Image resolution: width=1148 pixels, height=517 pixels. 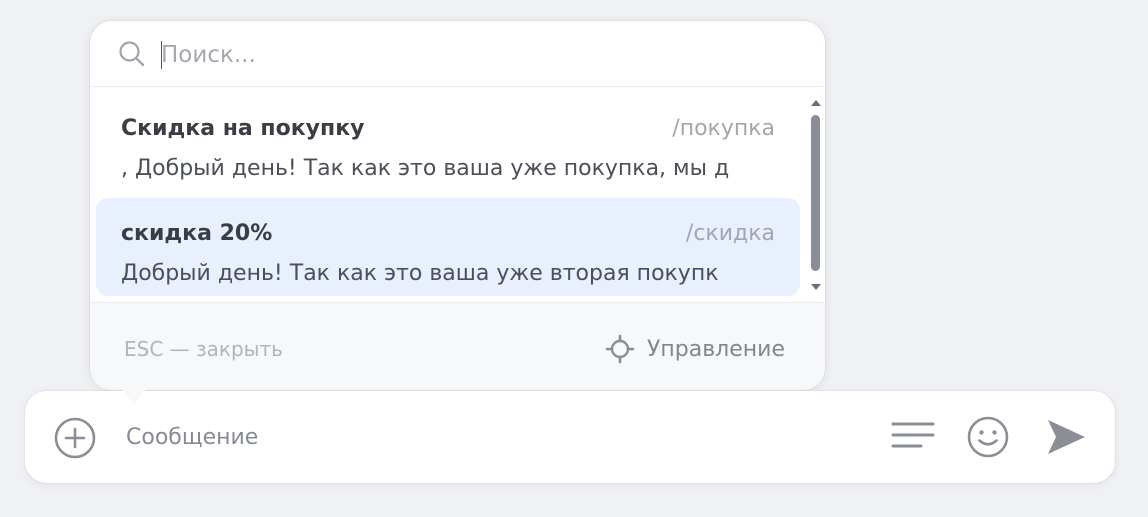 I want to click on send-button, so click(x=1066, y=437).